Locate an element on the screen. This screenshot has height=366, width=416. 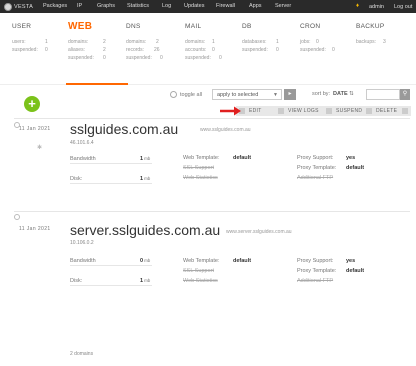
stat-title: DNS is located at coordinates (133, 26).